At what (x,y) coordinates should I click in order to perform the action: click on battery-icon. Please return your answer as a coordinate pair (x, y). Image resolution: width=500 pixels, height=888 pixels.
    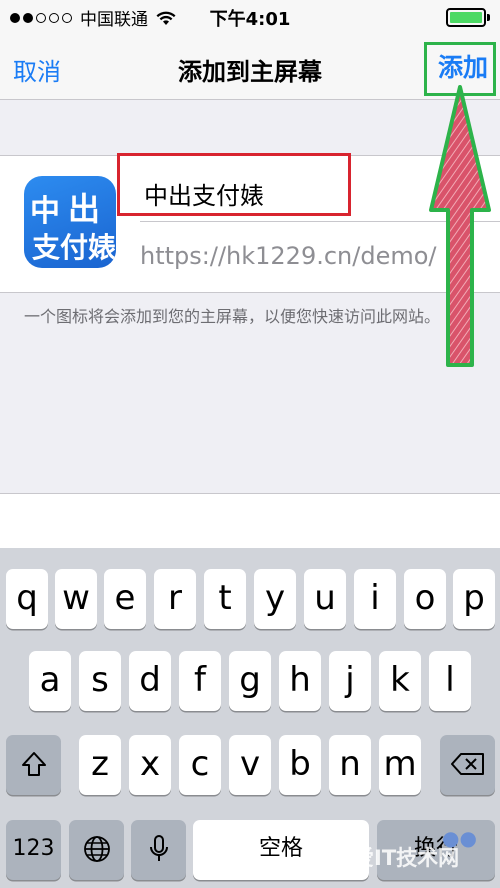
    Looking at the image, I should click on (468, 17).